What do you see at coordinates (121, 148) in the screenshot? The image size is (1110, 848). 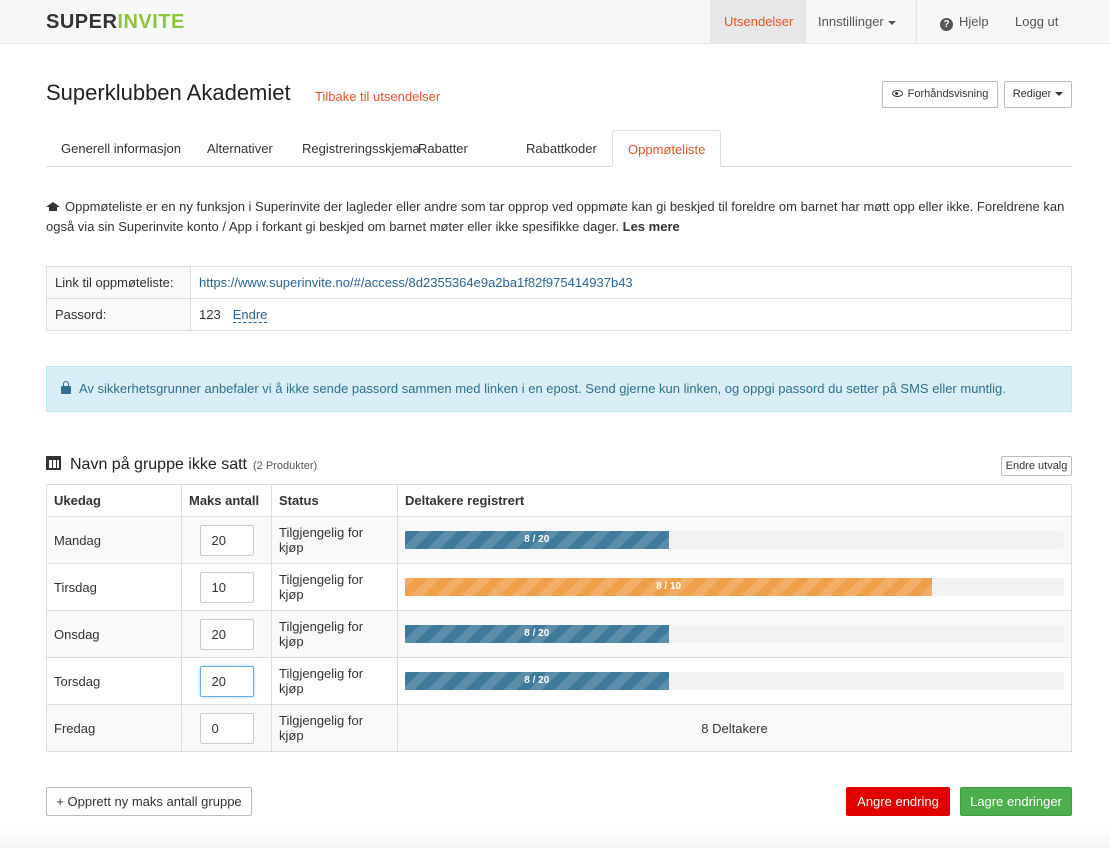 I see `tab-generell-informasjon: Generell informasjon` at bounding box center [121, 148].